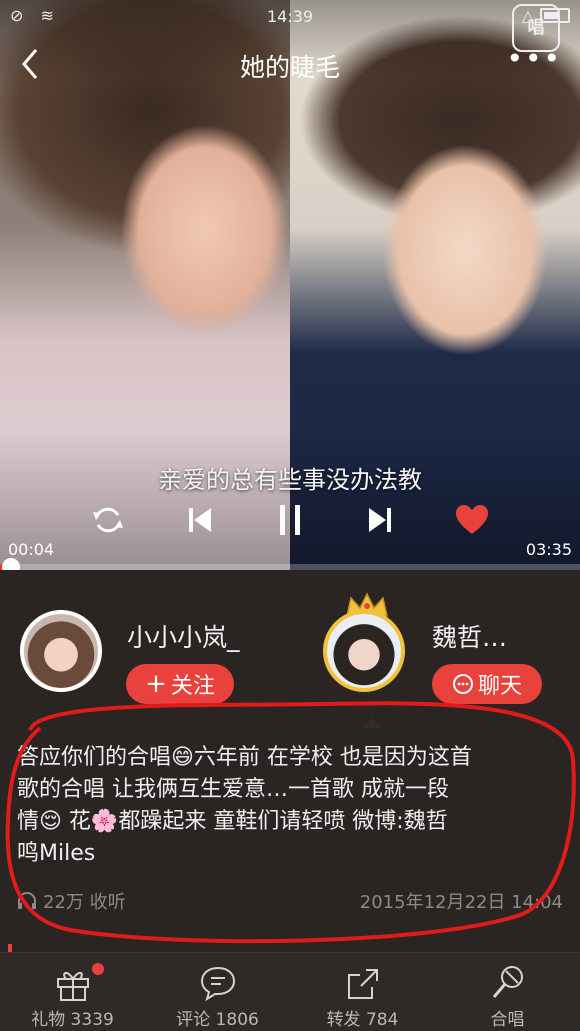  I want to click on skip-back-icon, so click(200, 520).